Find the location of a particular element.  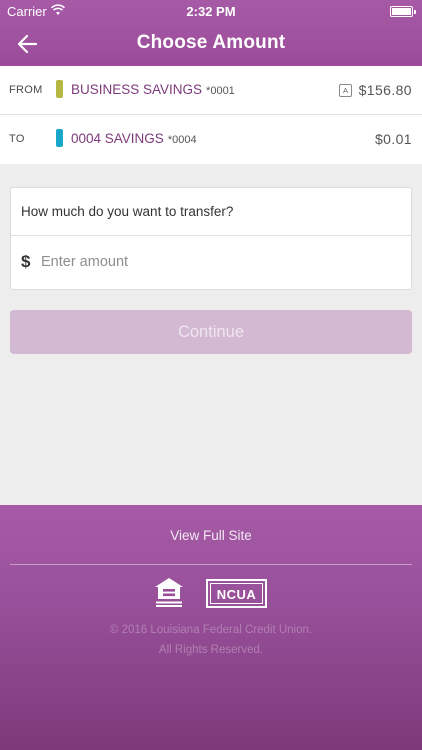

amount-card: How much do you want to transfer? $ is located at coordinates (211, 238).